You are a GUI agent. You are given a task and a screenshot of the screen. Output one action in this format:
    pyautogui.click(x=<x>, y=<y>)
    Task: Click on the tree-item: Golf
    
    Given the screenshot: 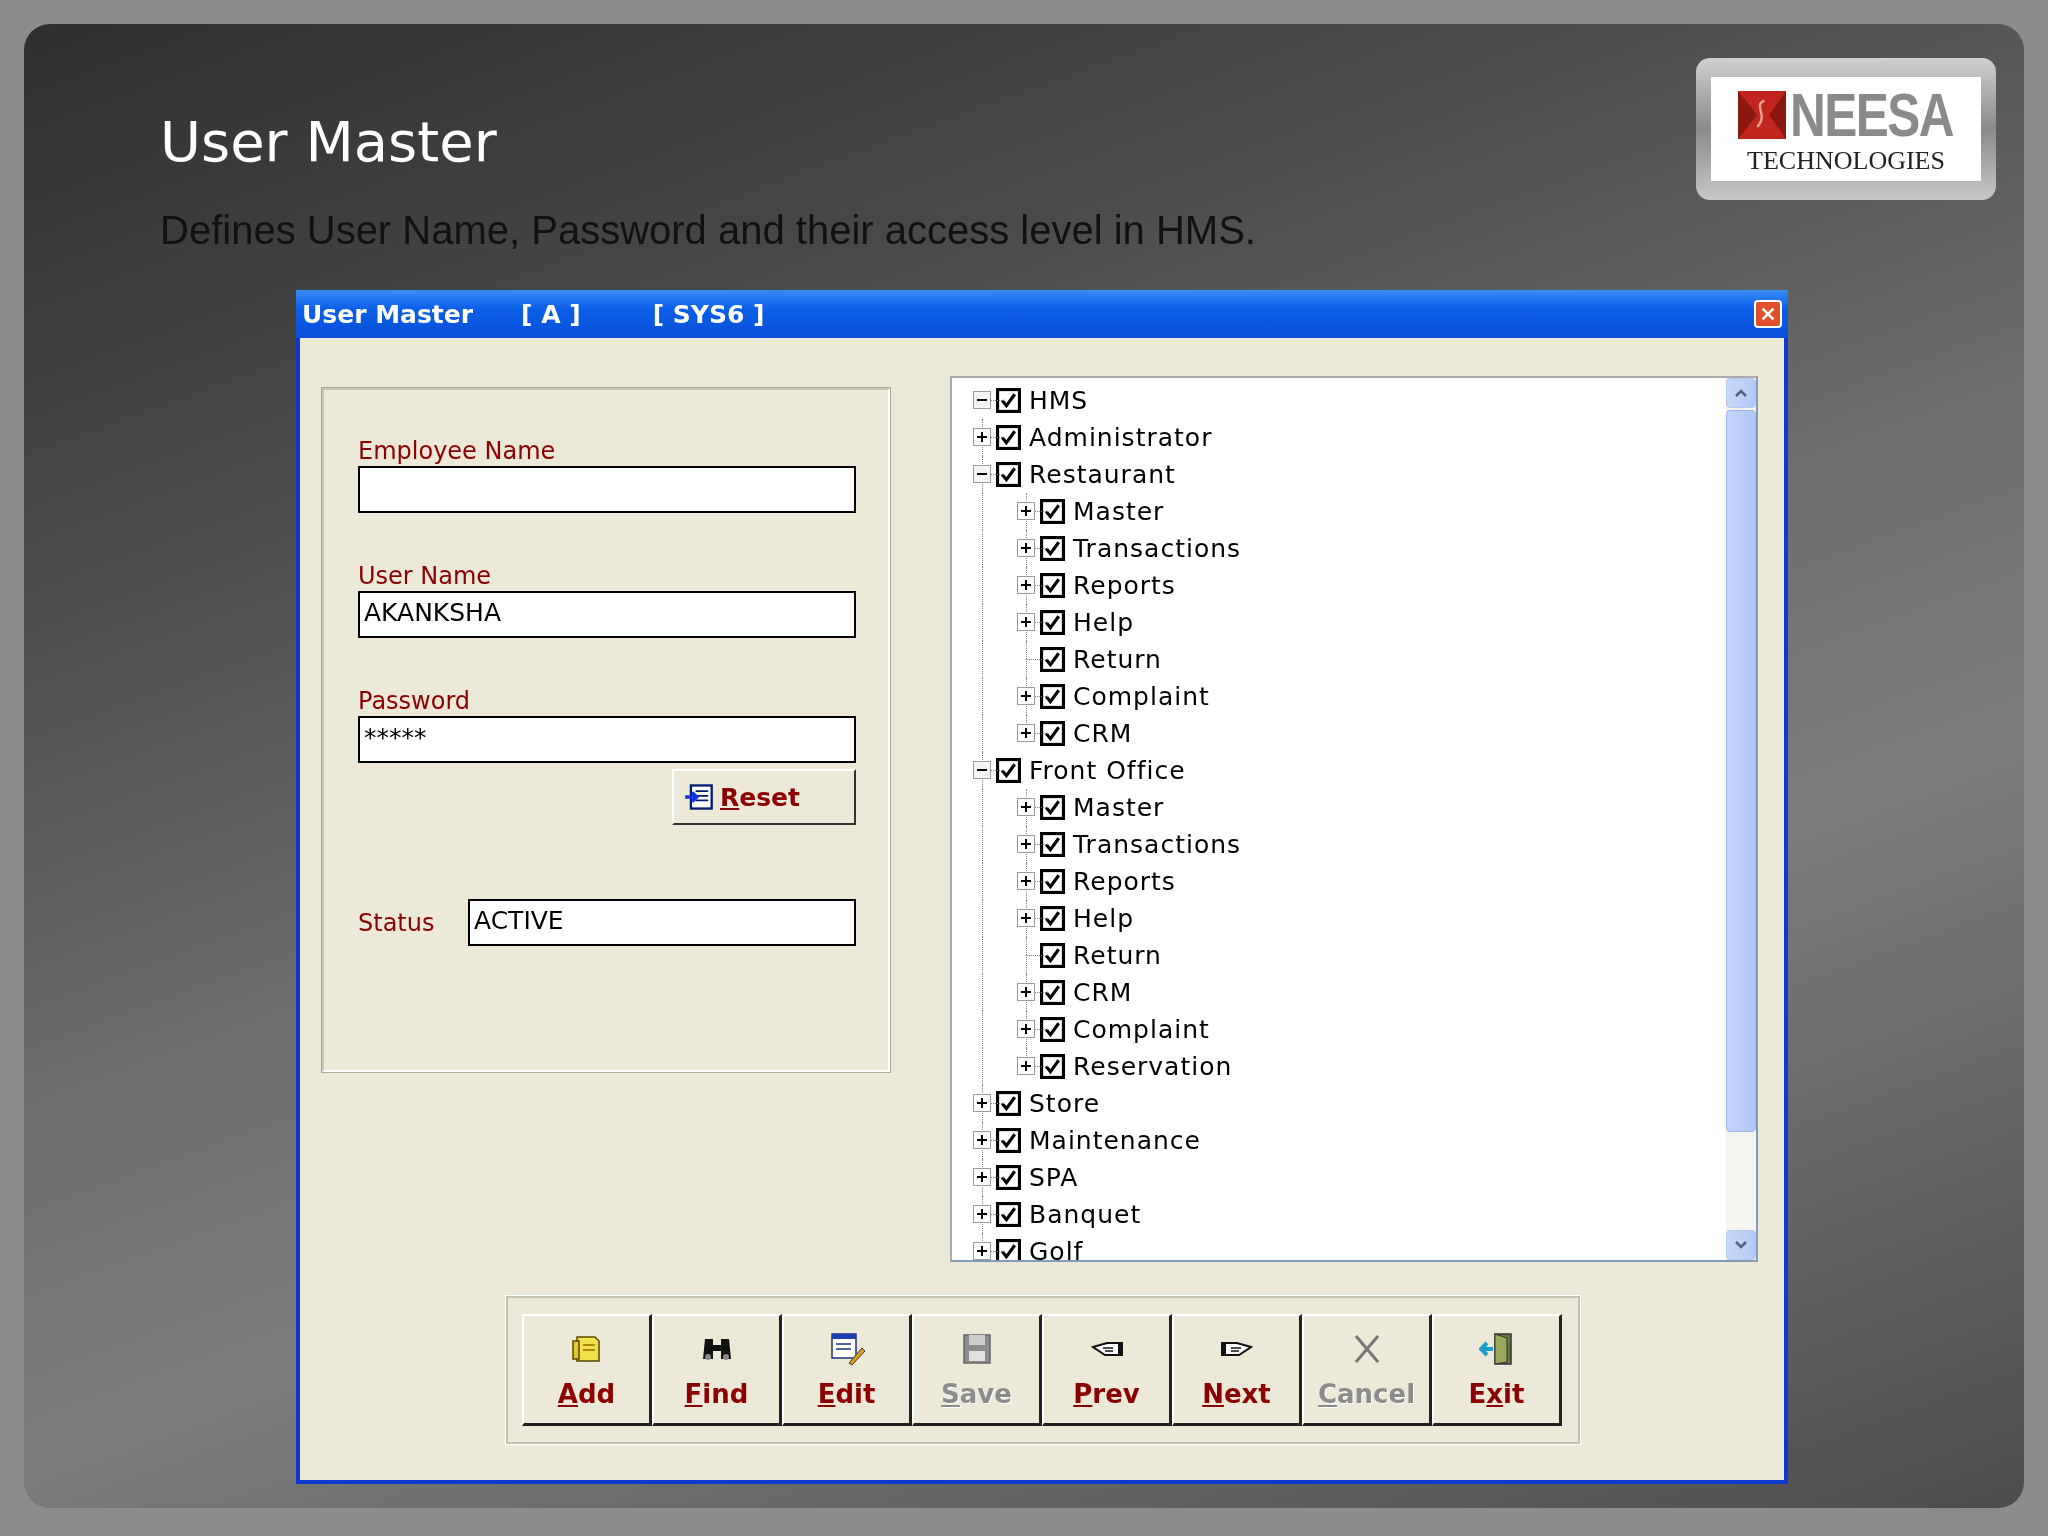 What is the action you would take?
    pyautogui.click(x=1056, y=1248)
    